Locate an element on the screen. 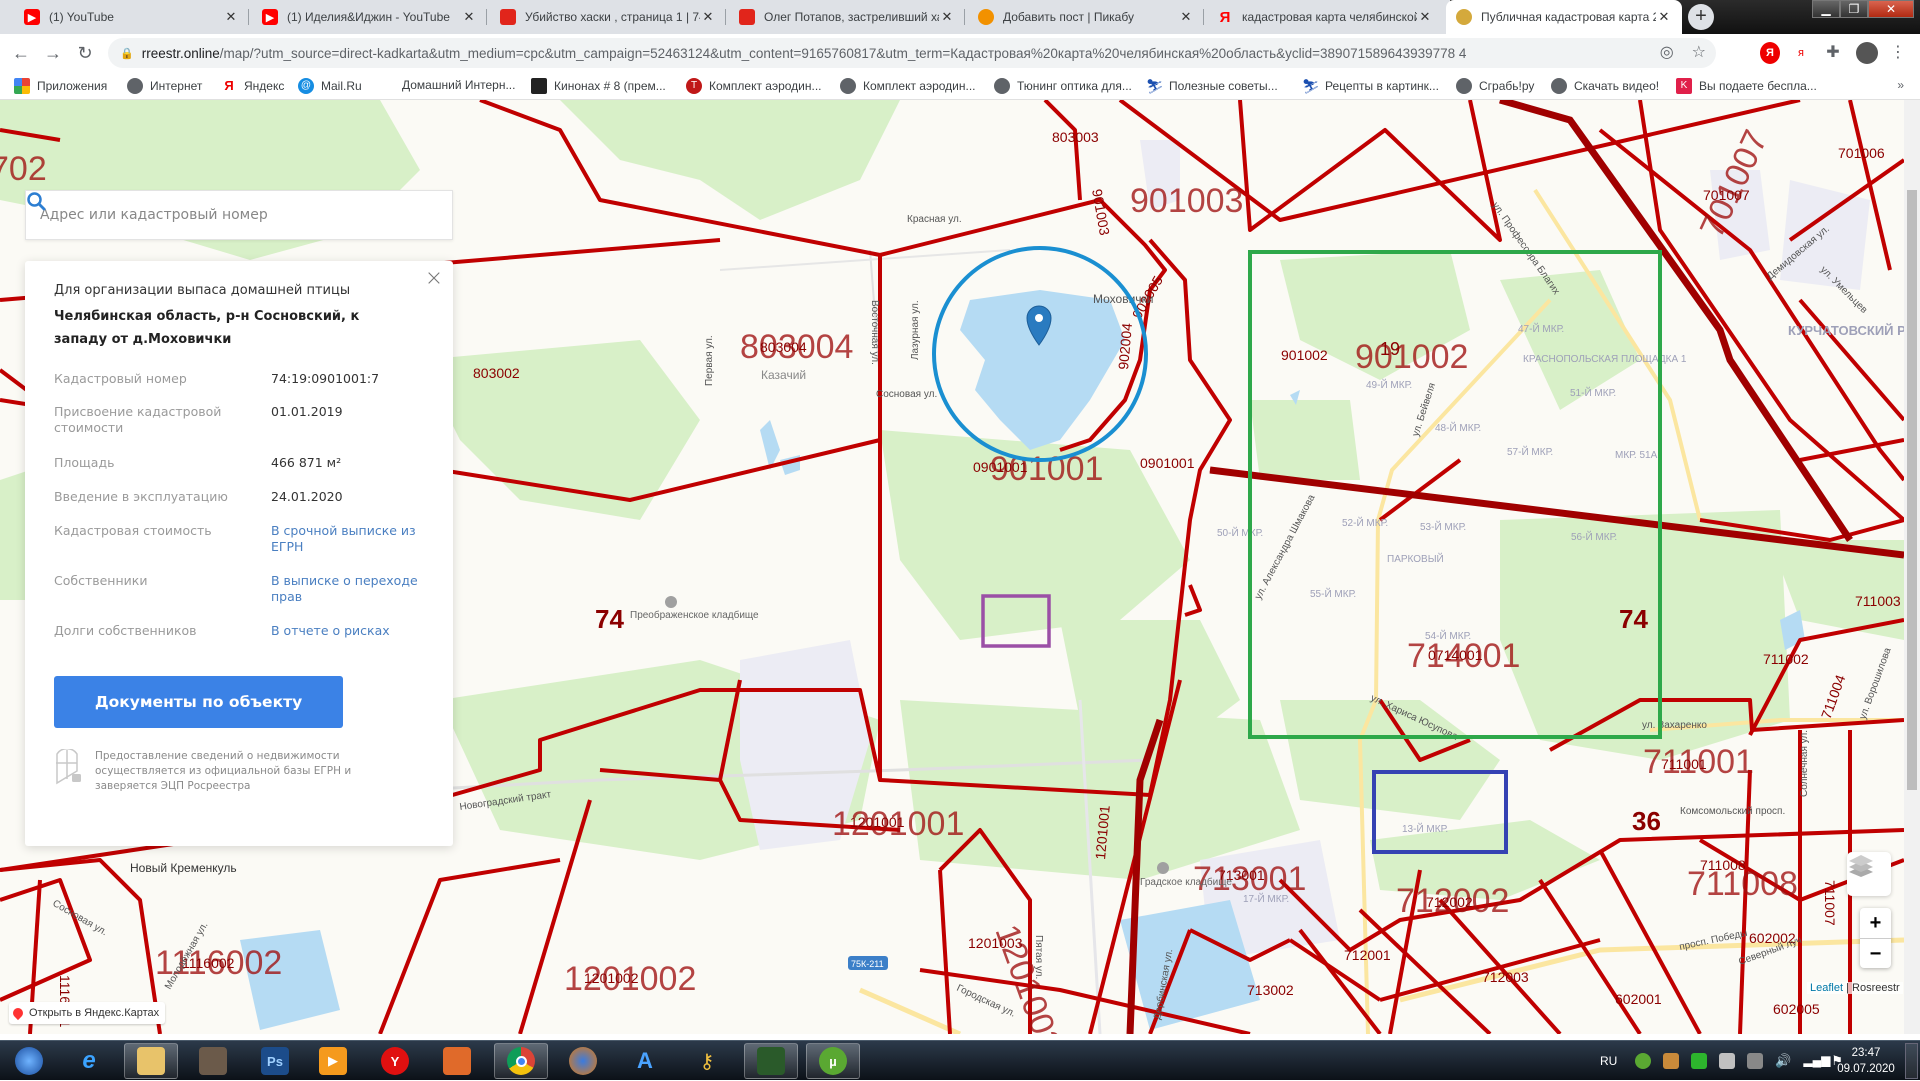  taskbar-media-app is located at coordinates (213, 1061).